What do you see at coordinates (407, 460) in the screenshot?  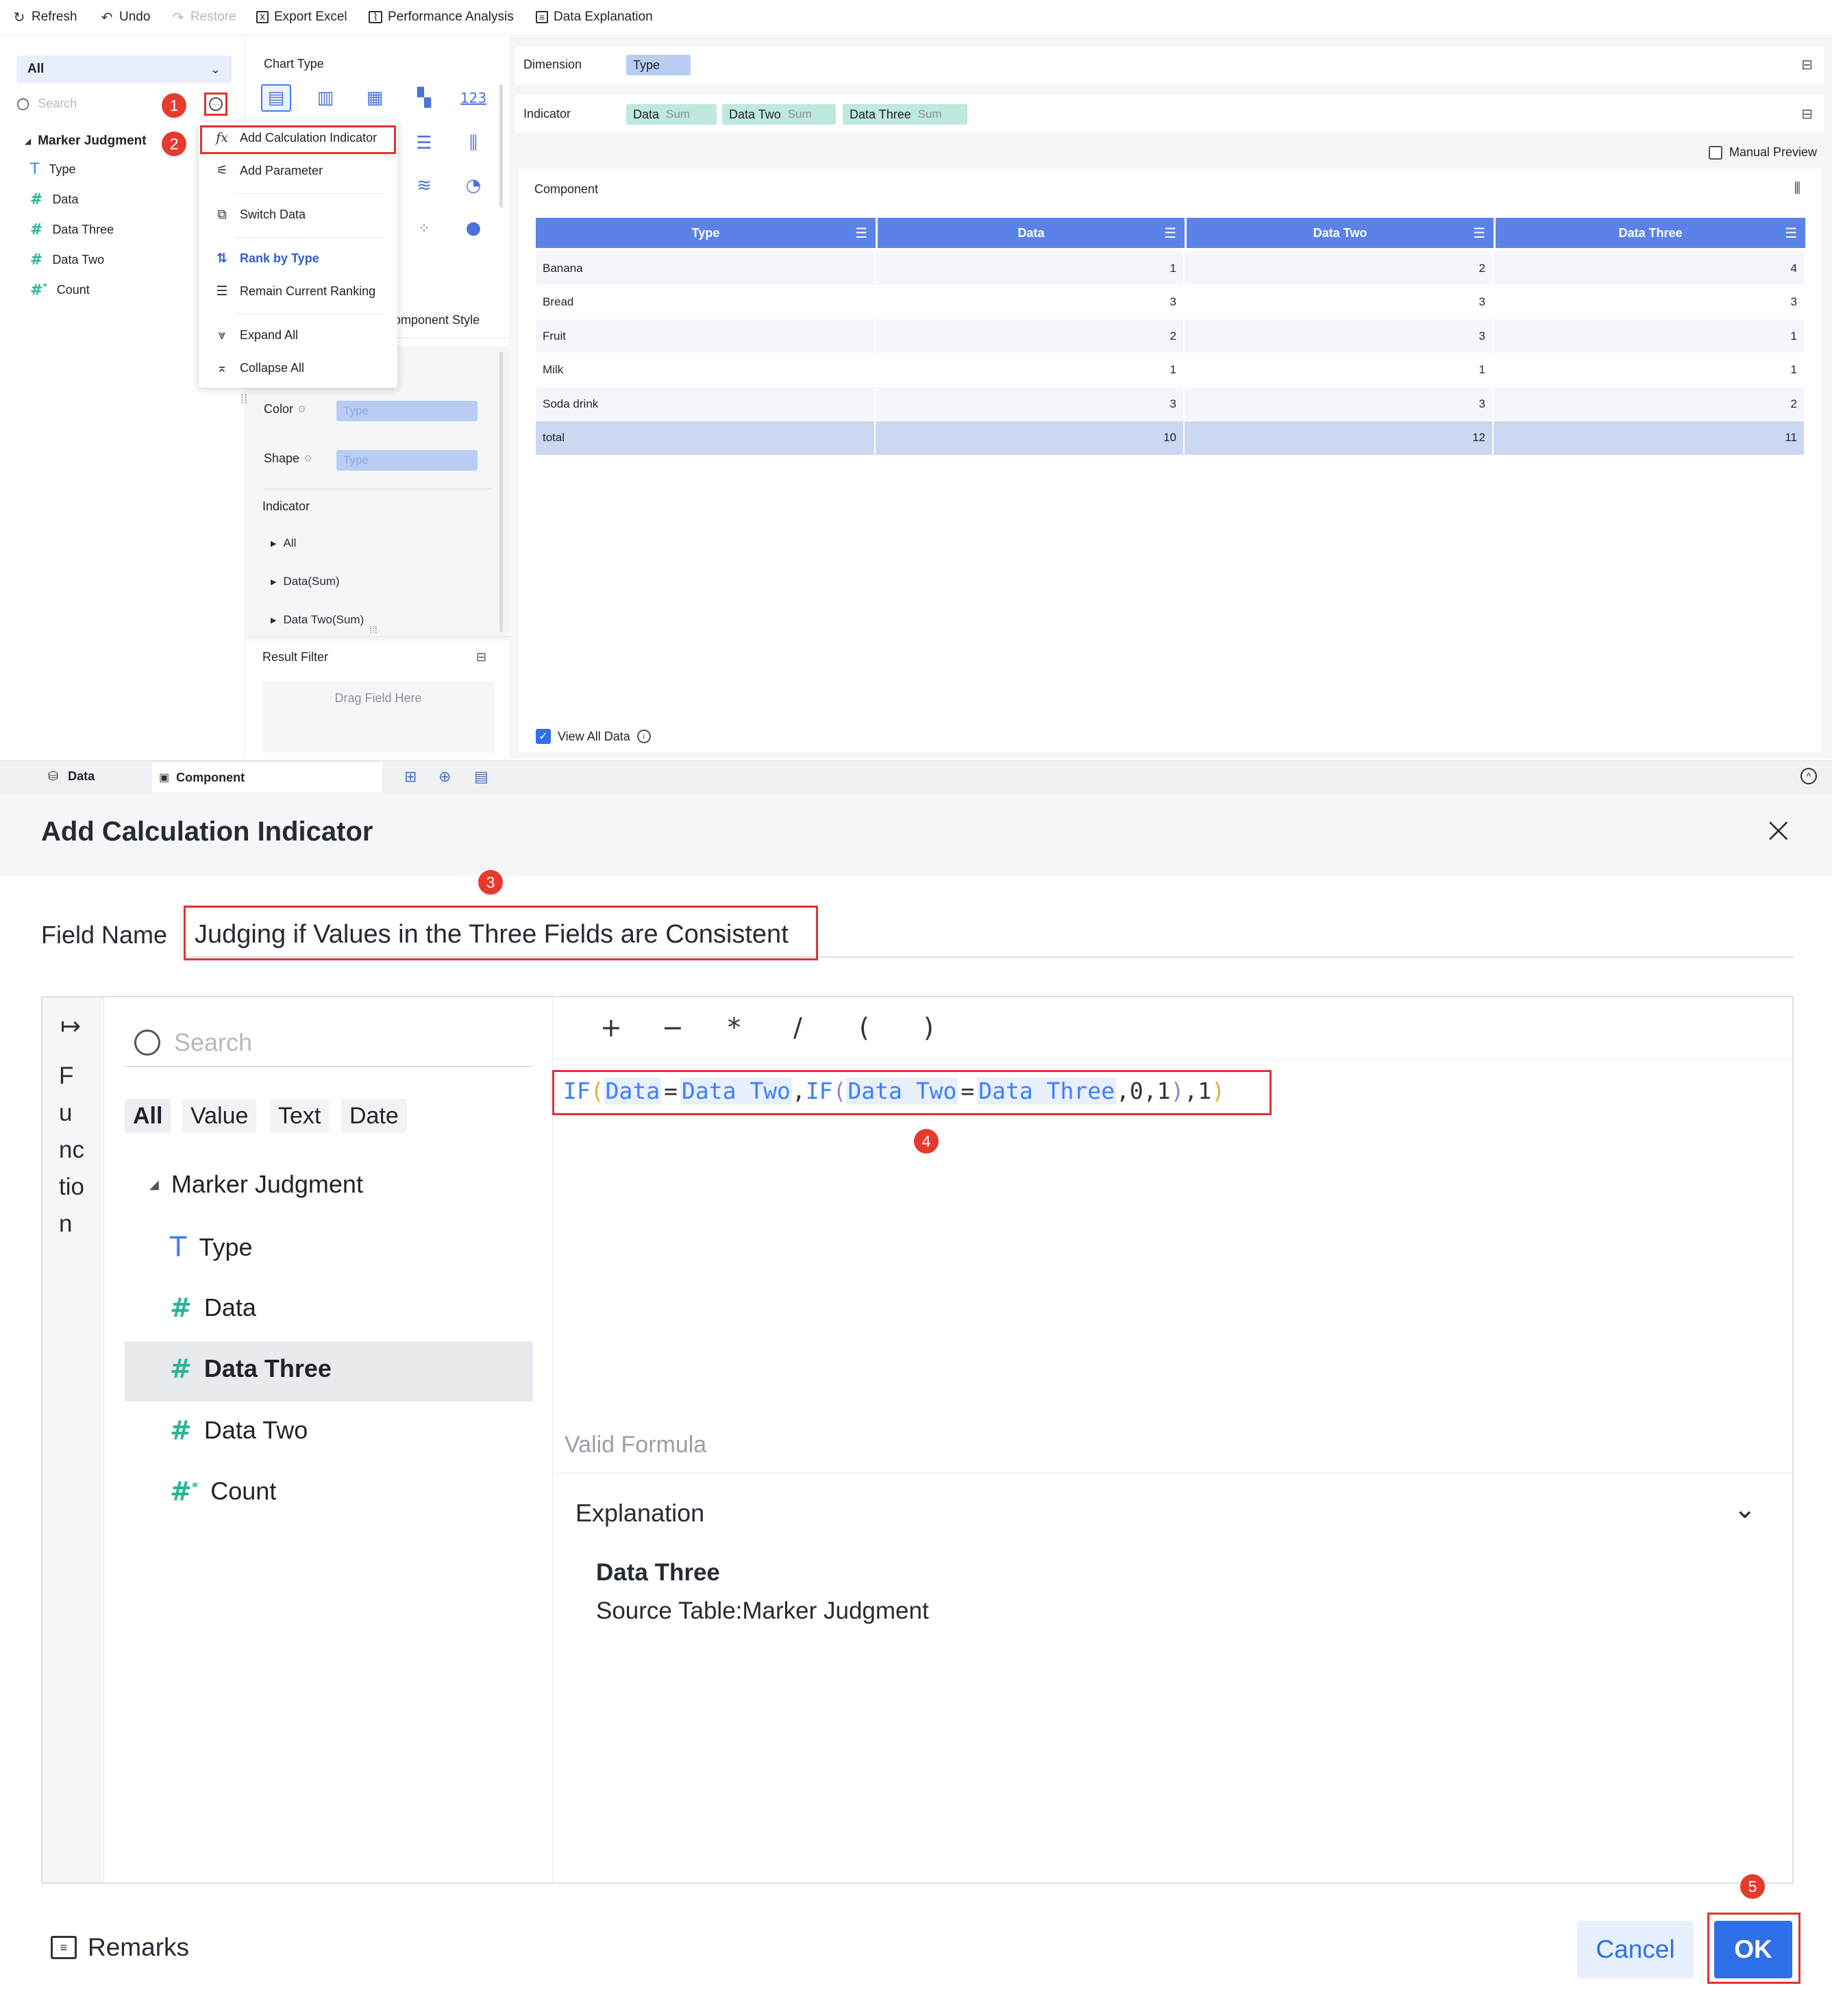 I see `shape-field-drop: Type` at bounding box center [407, 460].